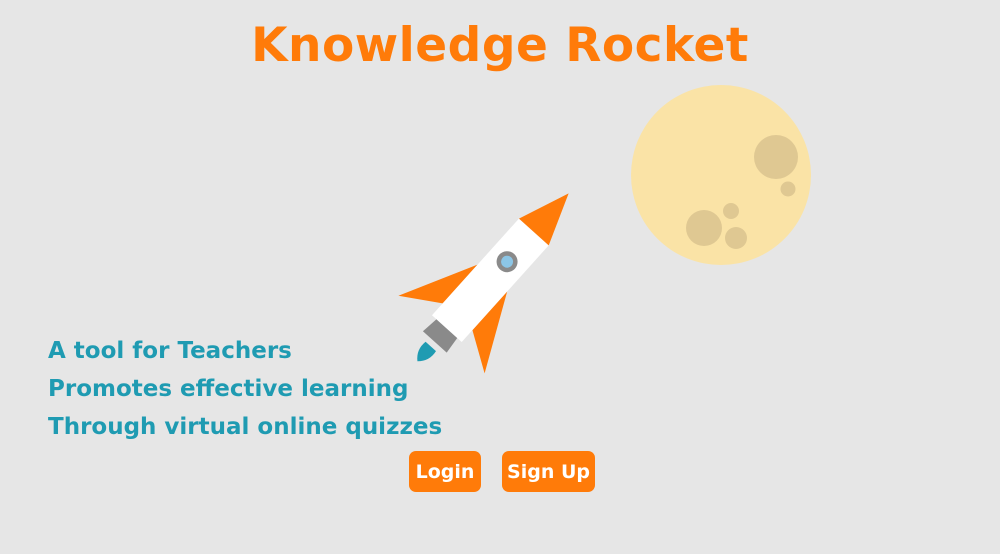 The image size is (1000, 554). What do you see at coordinates (228, 389) in the screenshot?
I see `tagline-item: Promotes effective learning` at bounding box center [228, 389].